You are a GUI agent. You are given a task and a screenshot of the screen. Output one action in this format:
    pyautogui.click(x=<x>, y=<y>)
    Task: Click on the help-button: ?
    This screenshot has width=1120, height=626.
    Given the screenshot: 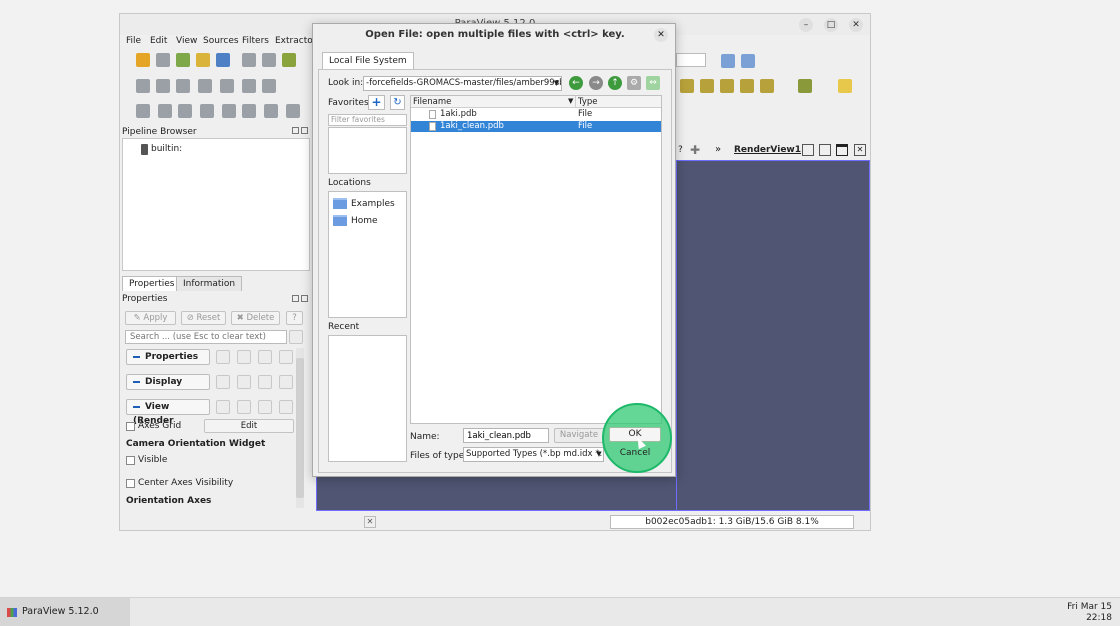 What is the action you would take?
    pyautogui.click(x=294, y=318)
    